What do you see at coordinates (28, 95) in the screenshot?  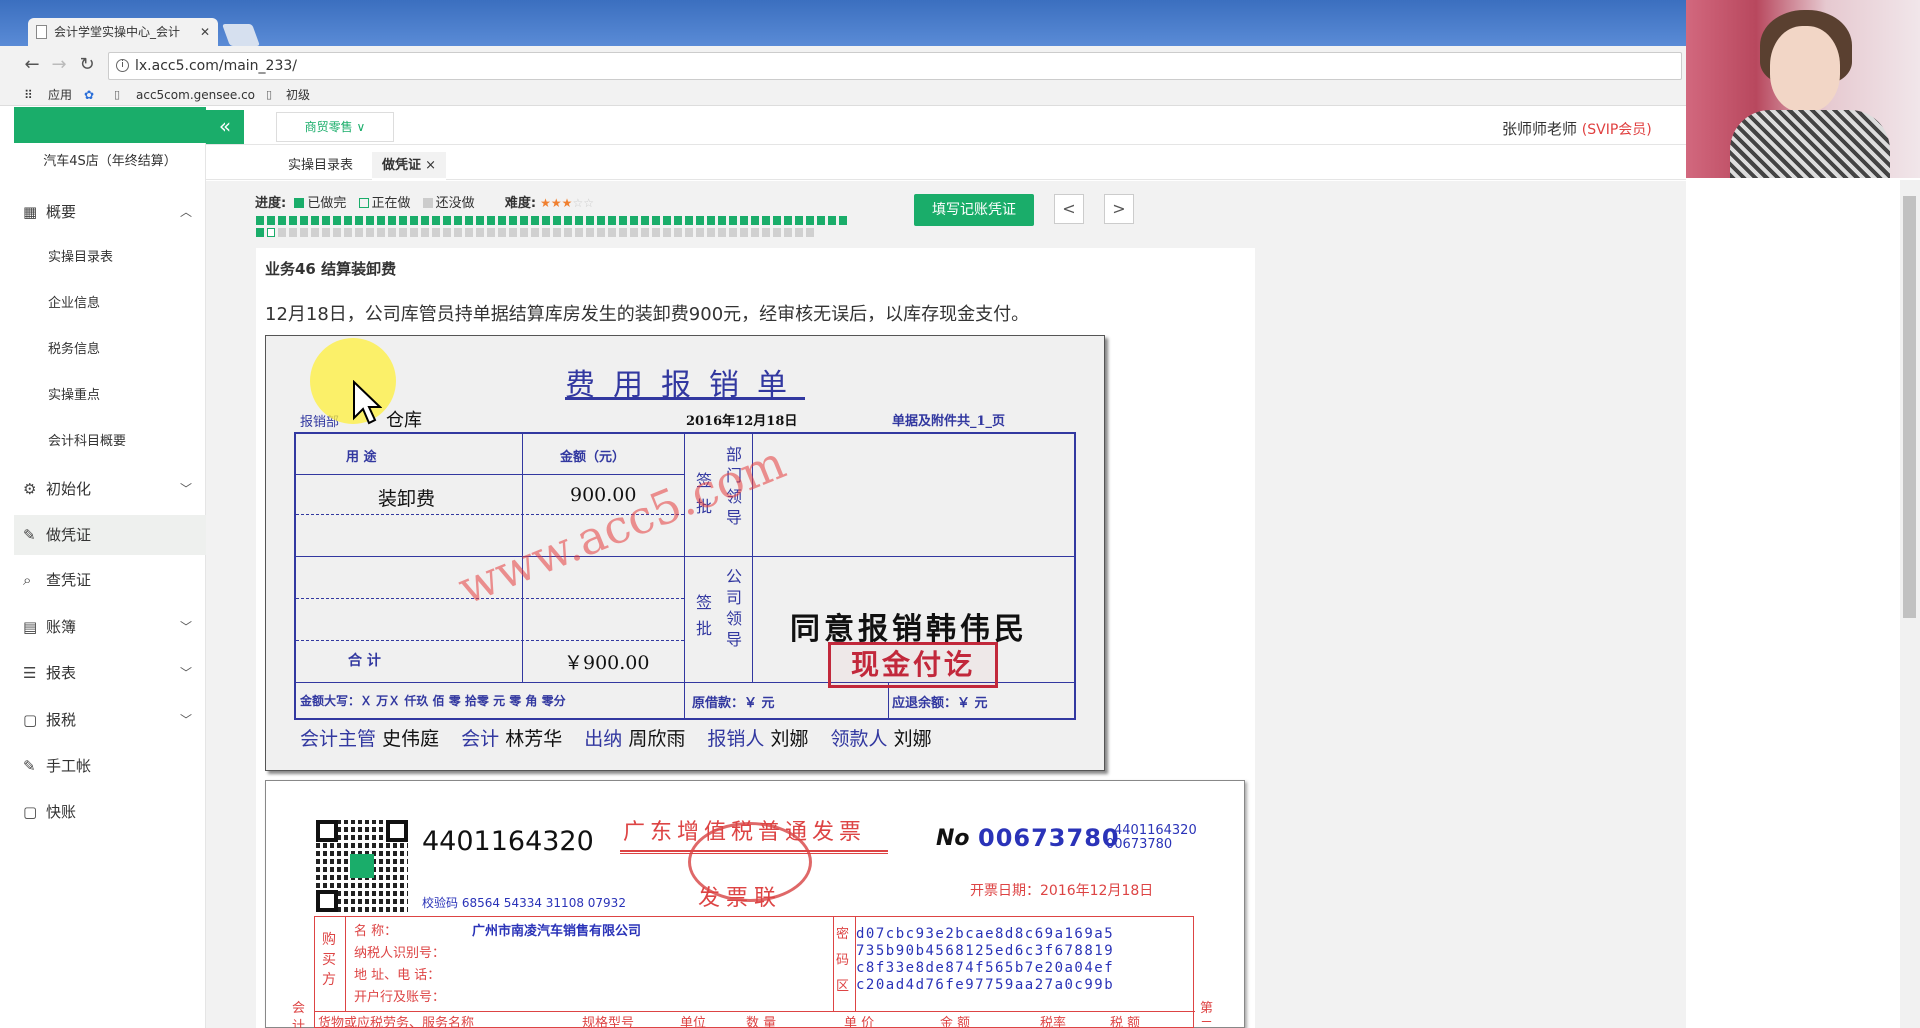 I see `apps-icon: ⠿` at bounding box center [28, 95].